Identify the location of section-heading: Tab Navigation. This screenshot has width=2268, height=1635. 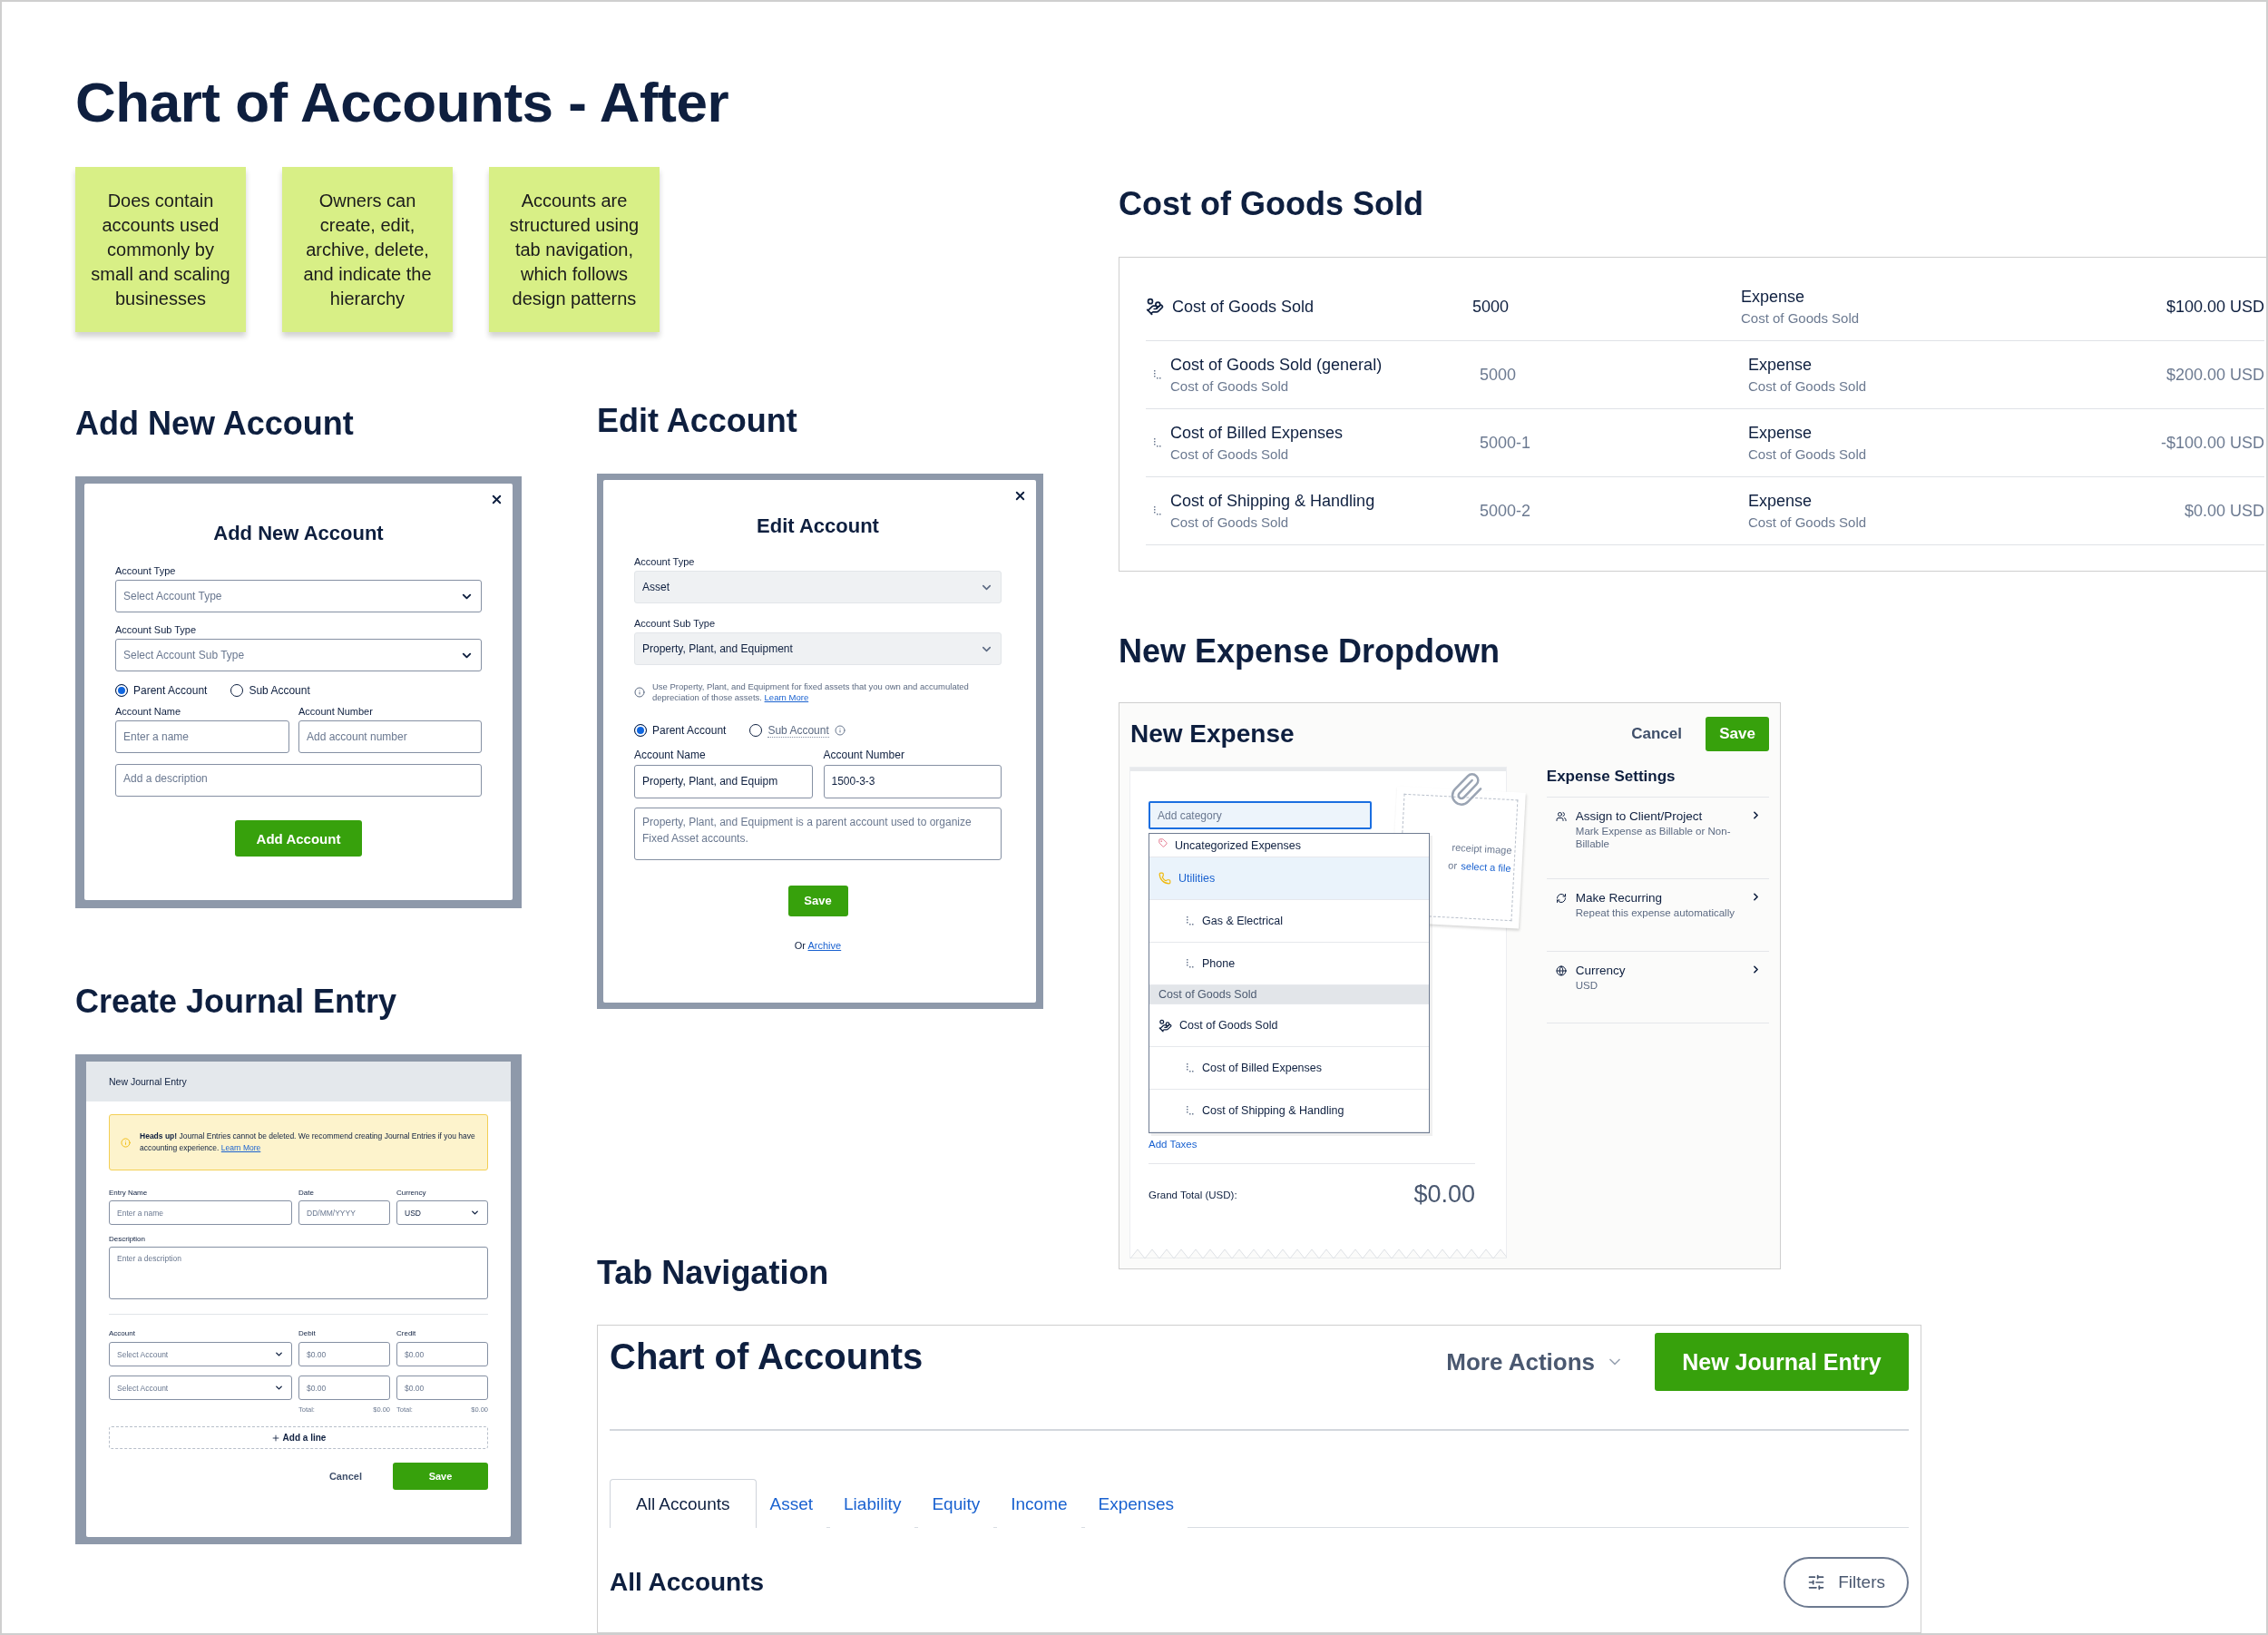
(713, 1272).